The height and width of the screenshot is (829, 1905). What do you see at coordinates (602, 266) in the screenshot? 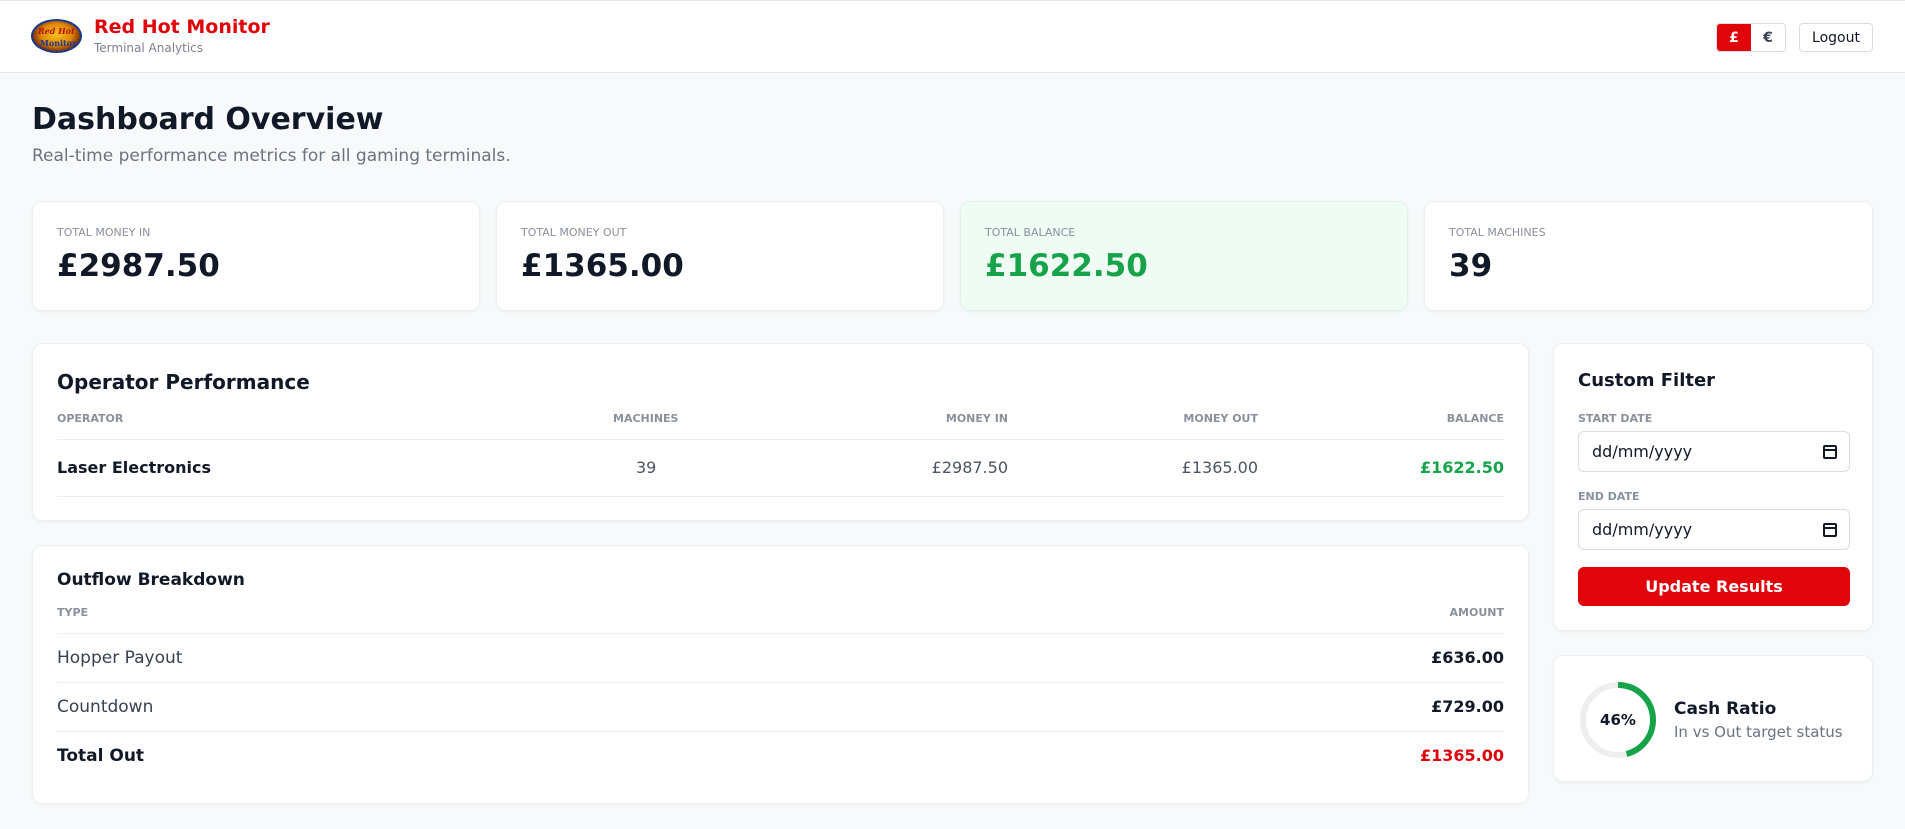
I see `stat-value: £1365.00` at bounding box center [602, 266].